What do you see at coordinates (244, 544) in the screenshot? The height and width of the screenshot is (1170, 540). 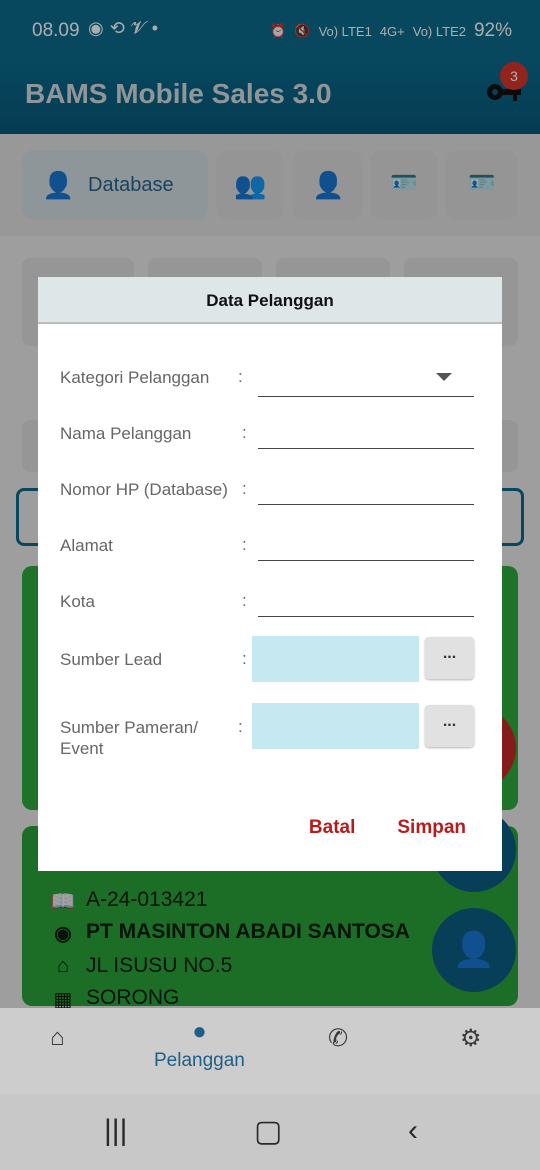 I see `alamat-colon: :` at bounding box center [244, 544].